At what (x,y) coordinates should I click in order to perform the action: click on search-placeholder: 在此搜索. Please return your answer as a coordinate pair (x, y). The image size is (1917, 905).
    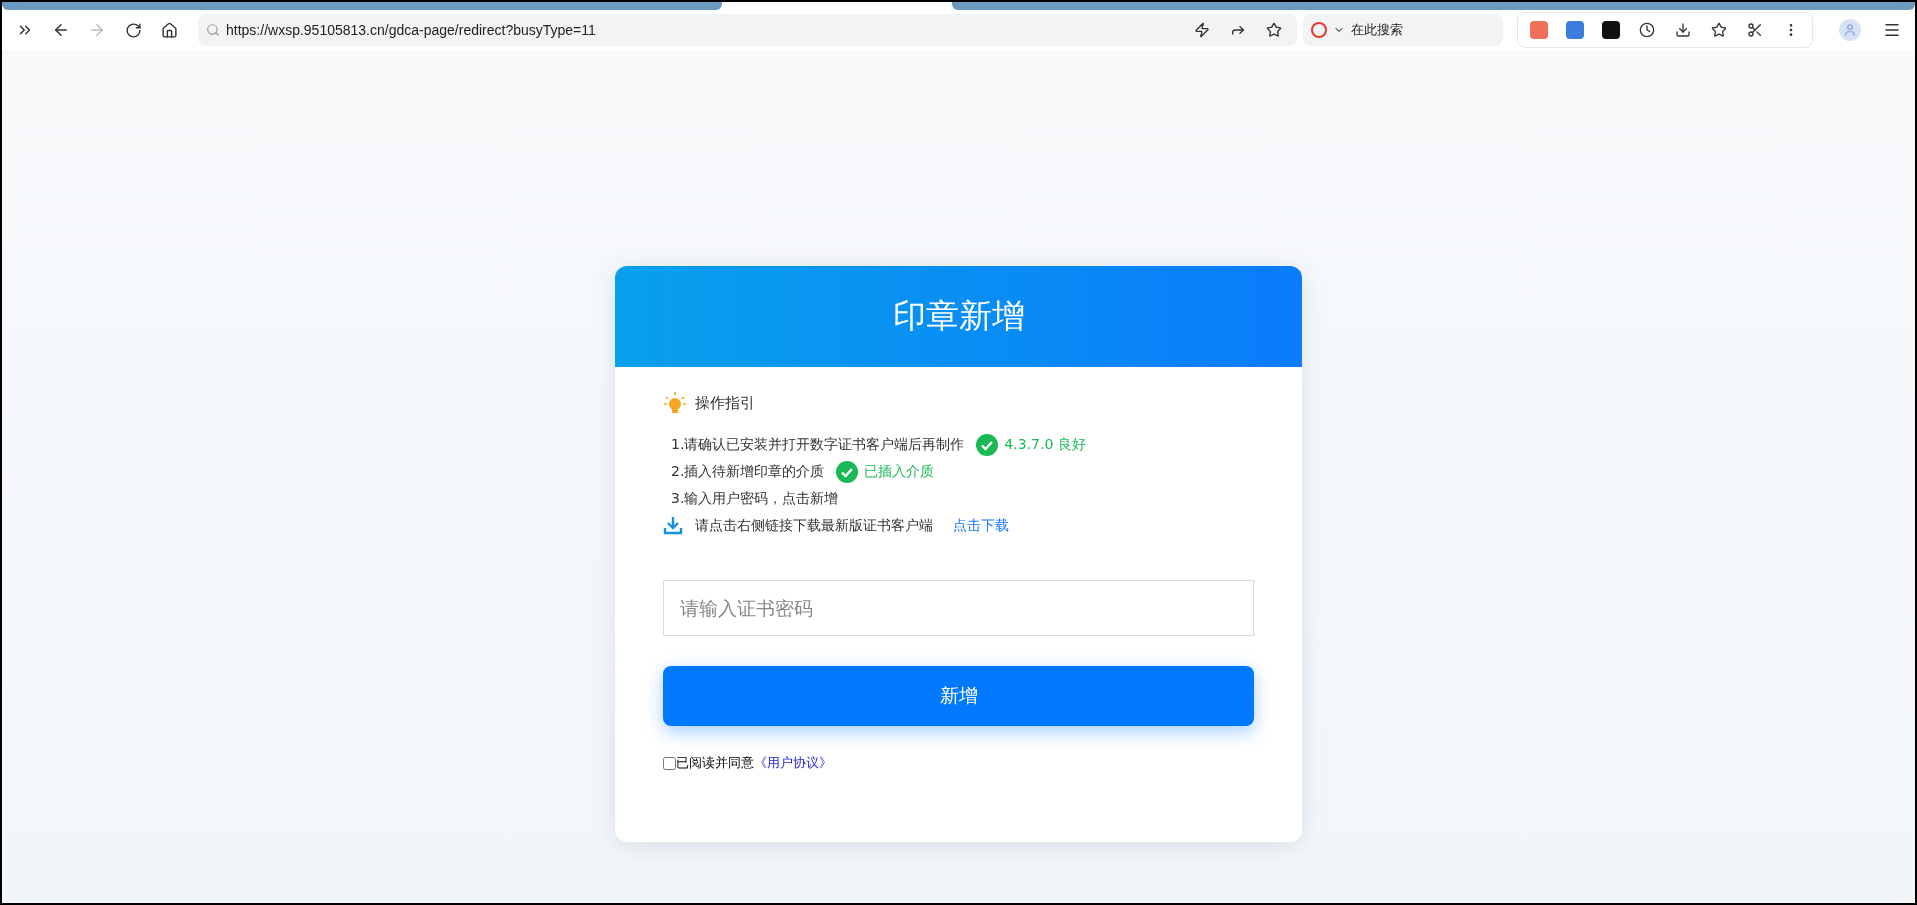
    Looking at the image, I should click on (1377, 30).